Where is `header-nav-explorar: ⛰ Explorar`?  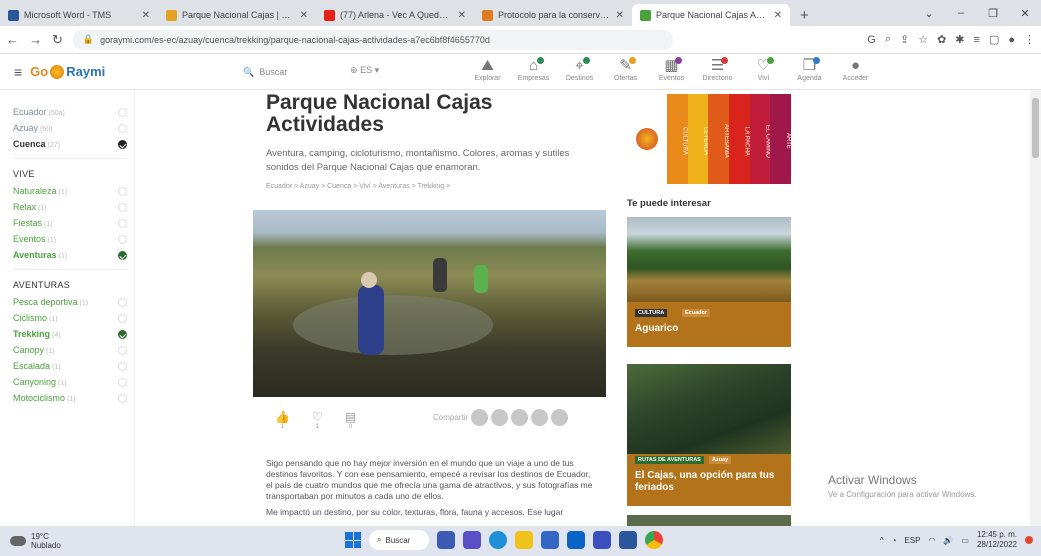
header-nav-explorar: ⛰ Explorar is located at coordinates (487, 69).